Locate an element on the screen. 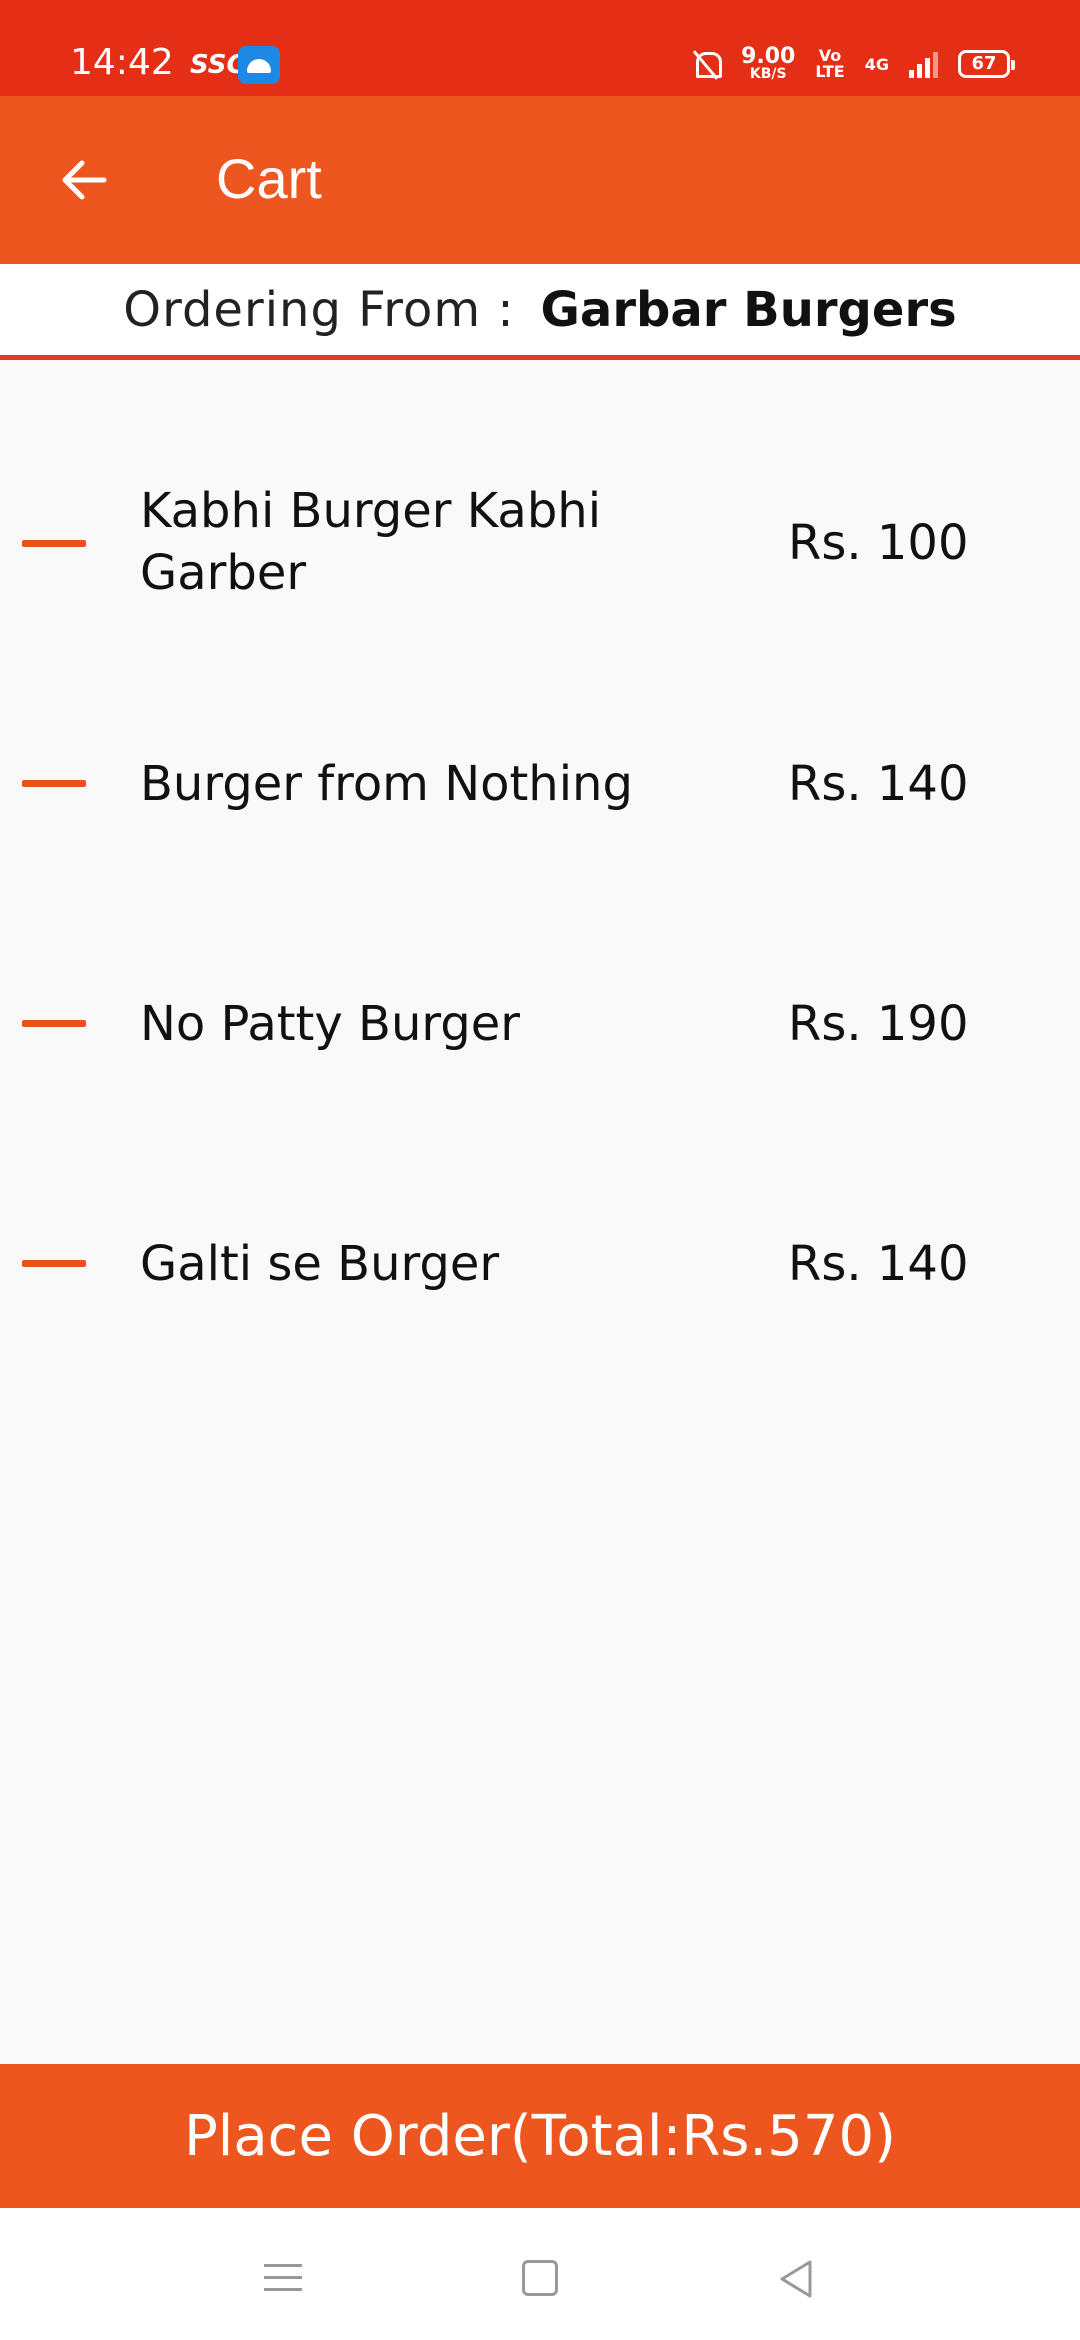 The image size is (1080, 2340). cart-item-name: Galti se Burger is located at coordinates (320, 1264).